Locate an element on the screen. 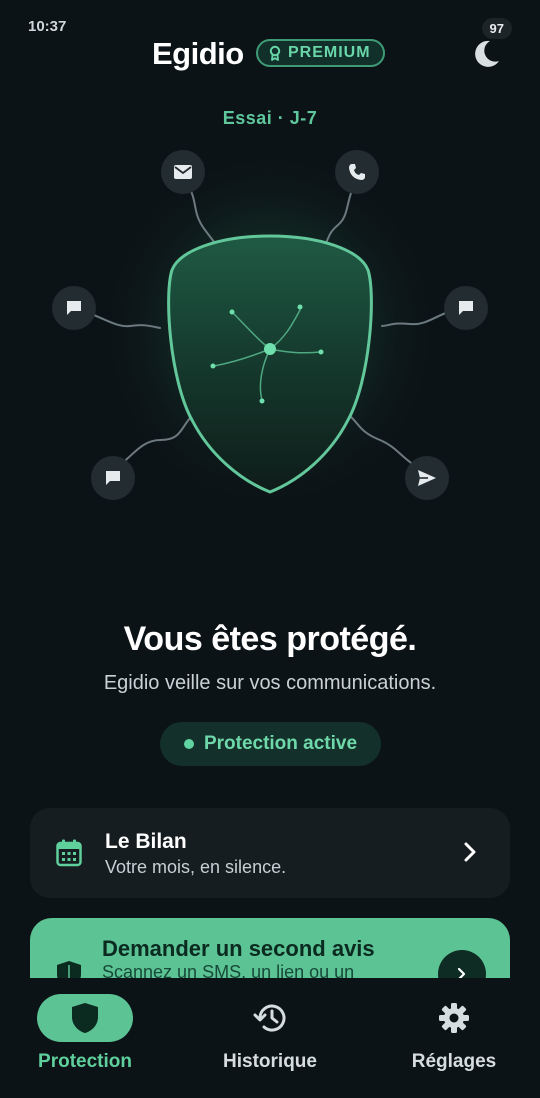 This screenshot has width=540, height=1098. nav-settings-label: Réglages is located at coordinates (454, 1061).